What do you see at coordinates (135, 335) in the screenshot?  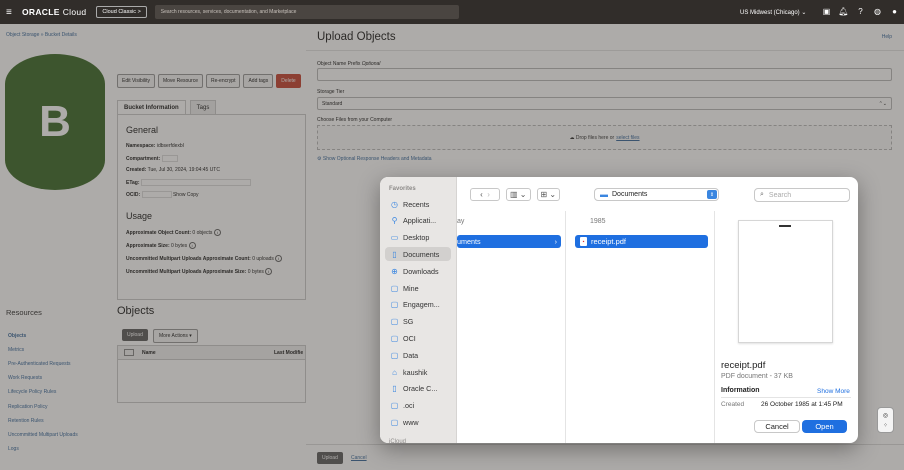 I see `objects-upload-button: Upload` at bounding box center [135, 335].